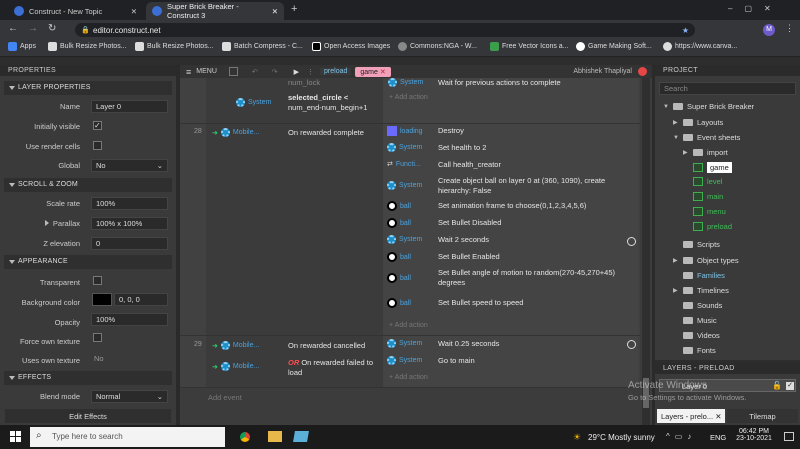 This screenshot has height=449, width=800. I want to click on tree-item-object-types: ▶ Object types, so click(706, 260).